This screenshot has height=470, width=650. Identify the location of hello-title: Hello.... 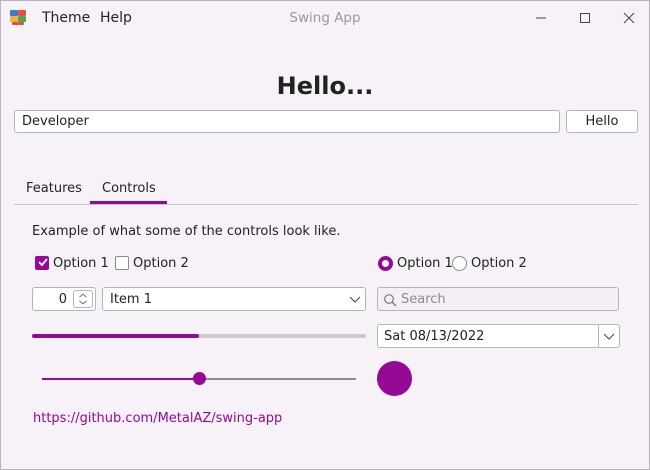
(325, 86).